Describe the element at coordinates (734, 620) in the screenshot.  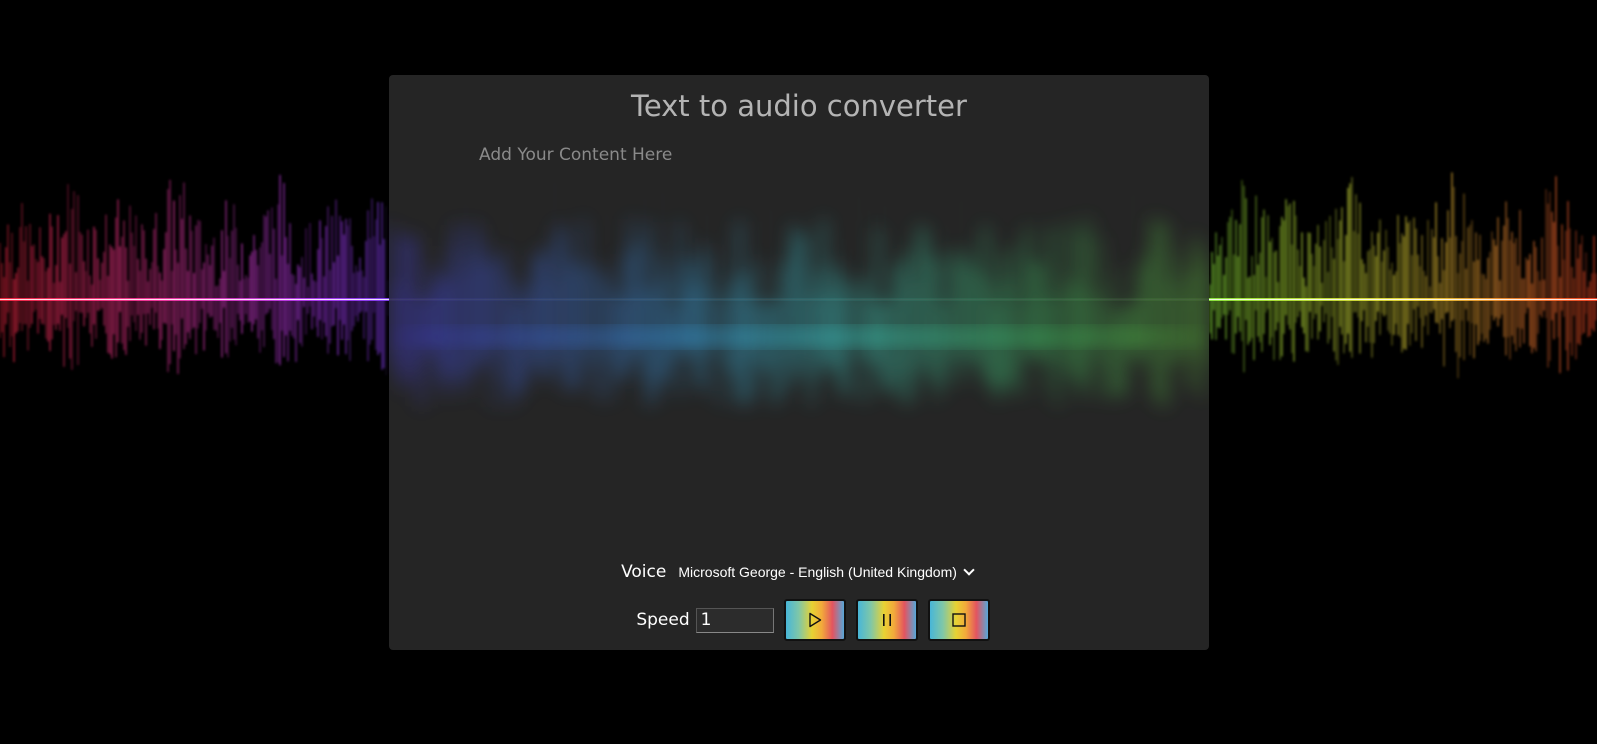
I see `speed-input` at that location.